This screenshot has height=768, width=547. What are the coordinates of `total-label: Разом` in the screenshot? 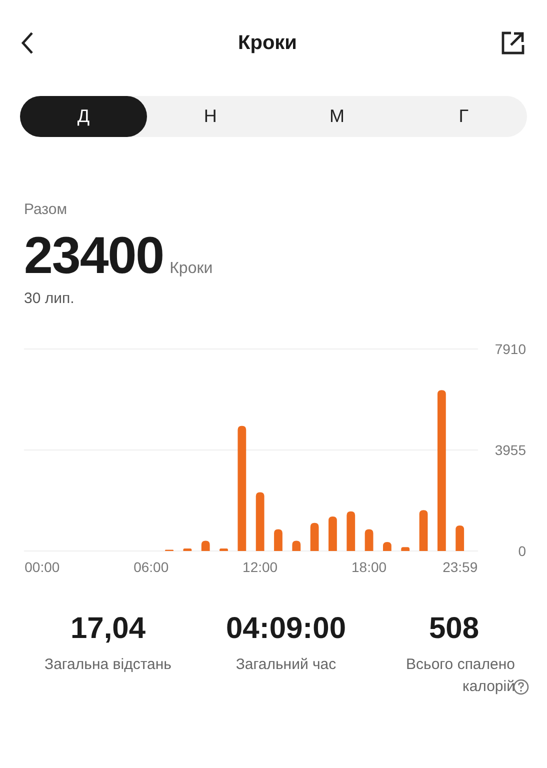 It's located at (46, 209).